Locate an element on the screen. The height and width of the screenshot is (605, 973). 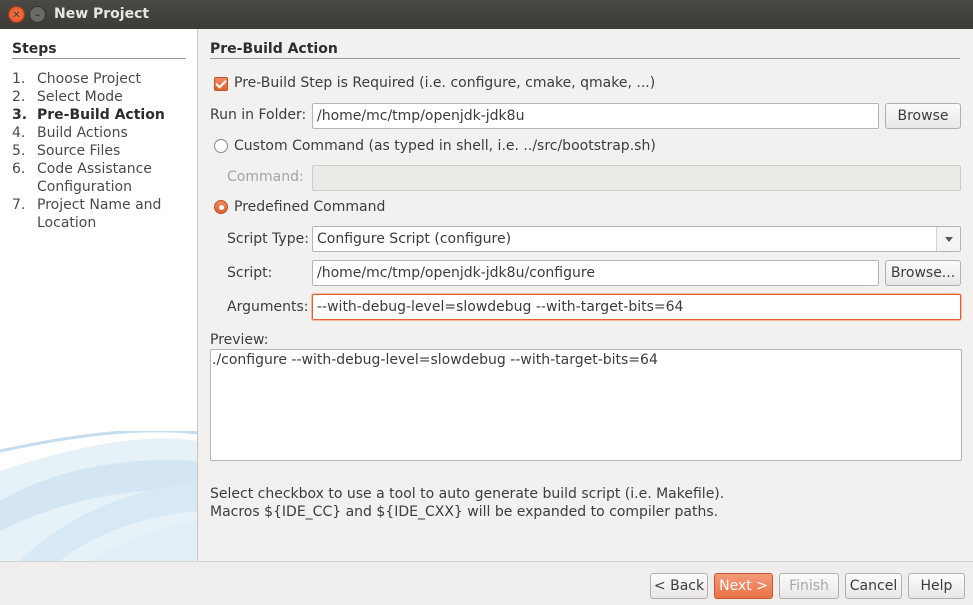
step-item: 2. Select Mode is located at coordinates (99, 97).